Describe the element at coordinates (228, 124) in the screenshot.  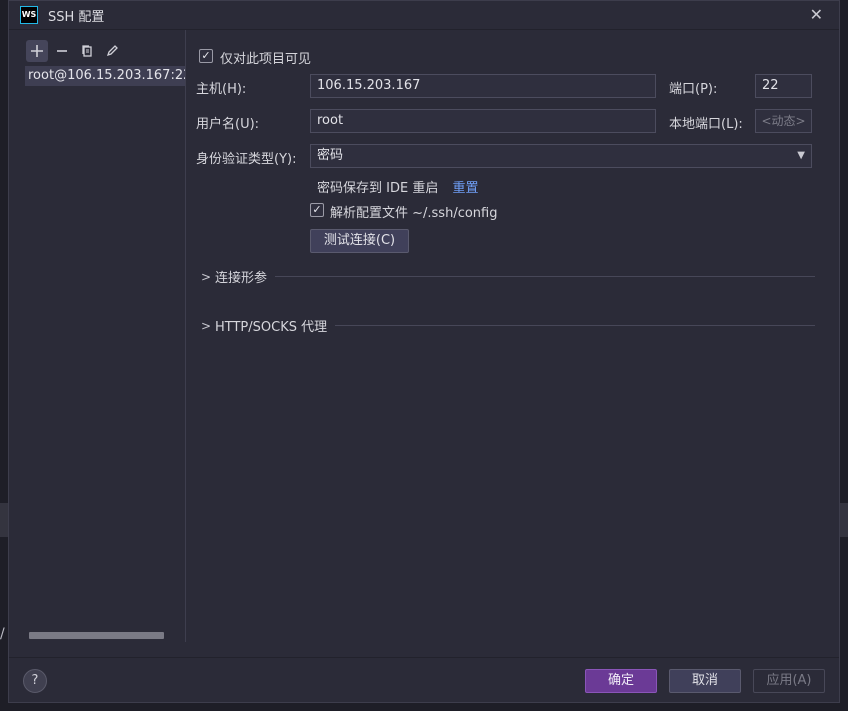
I see `username-label: 用户名(U):` at that location.